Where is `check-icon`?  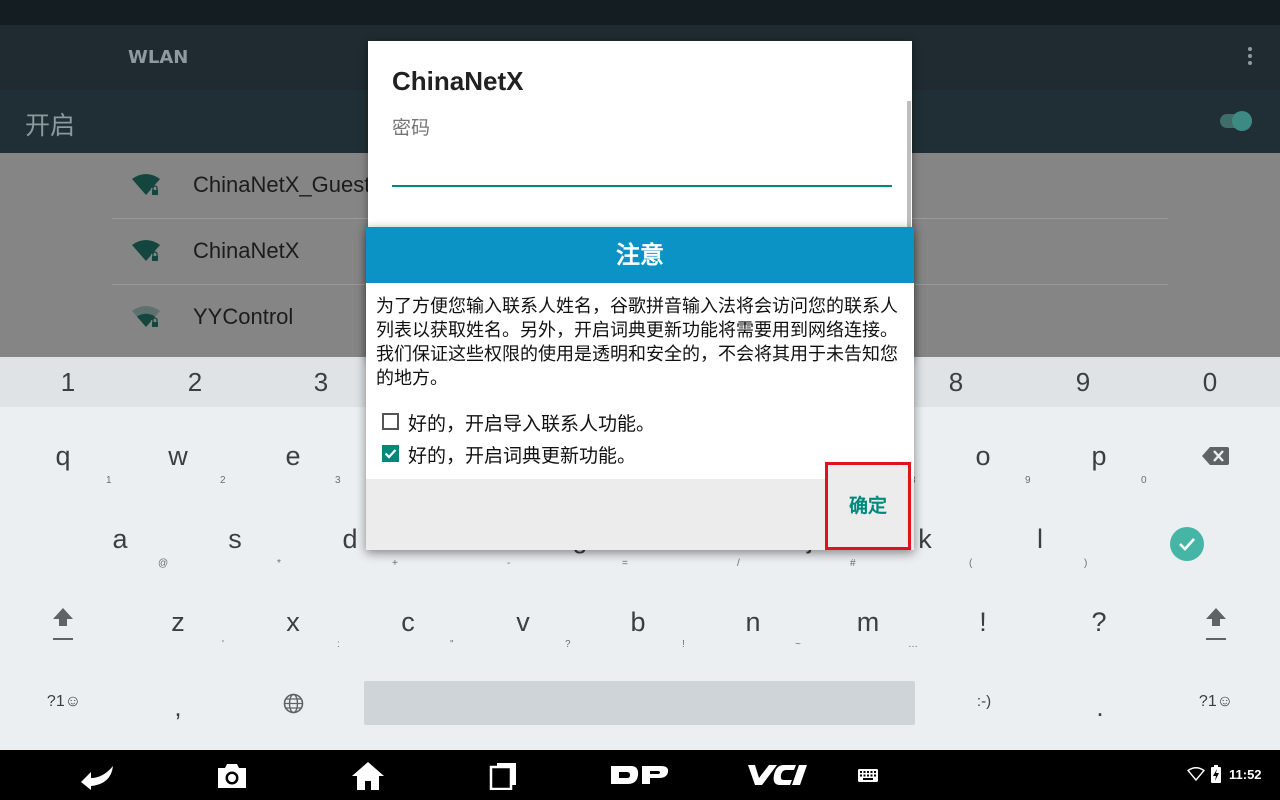 check-icon is located at coordinates (390, 454).